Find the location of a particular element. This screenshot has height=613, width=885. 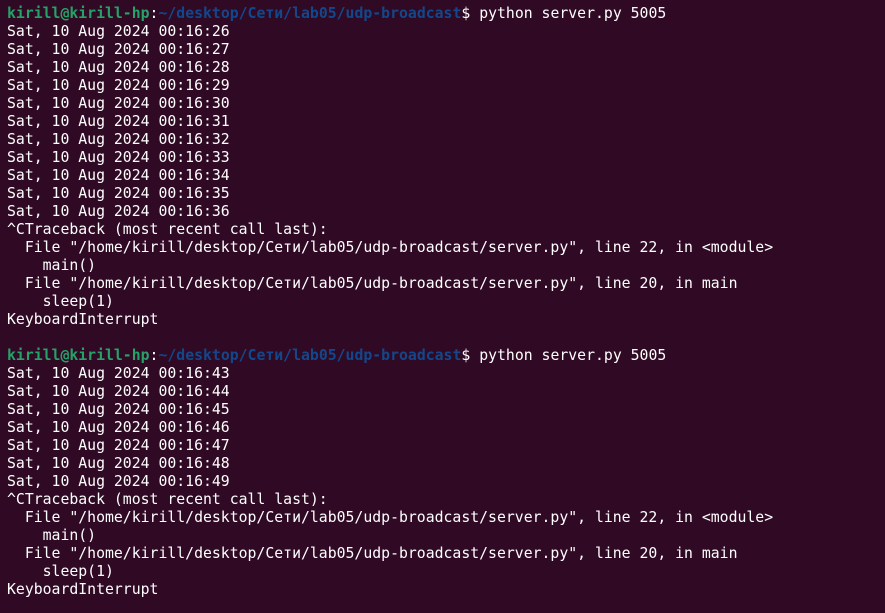

output-line: Sat, 10 Aug 2024 00:16:33 is located at coordinates (118, 157).